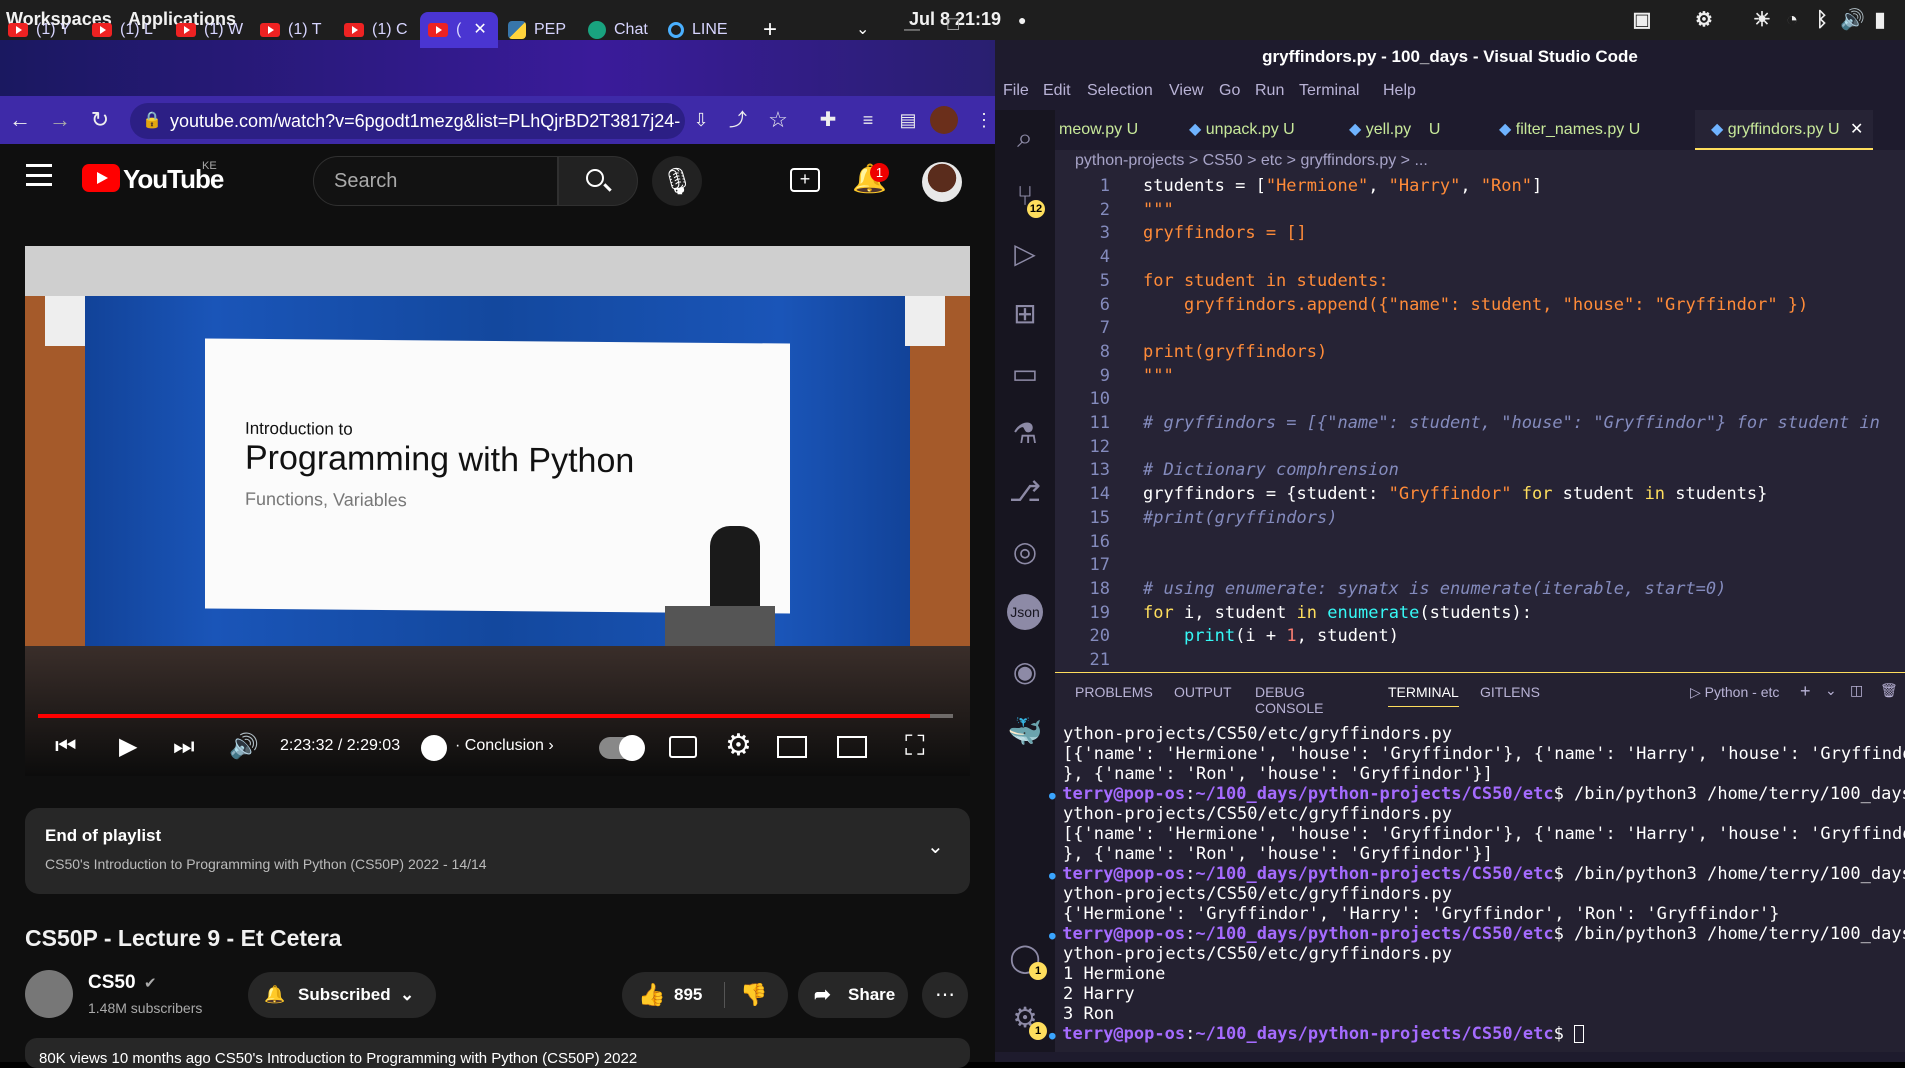 The height and width of the screenshot is (1068, 1905). What do you see at coordinates (622, 748) in the screenshot?
I see `autoplay-toggle` at bounding box center [622, 748].